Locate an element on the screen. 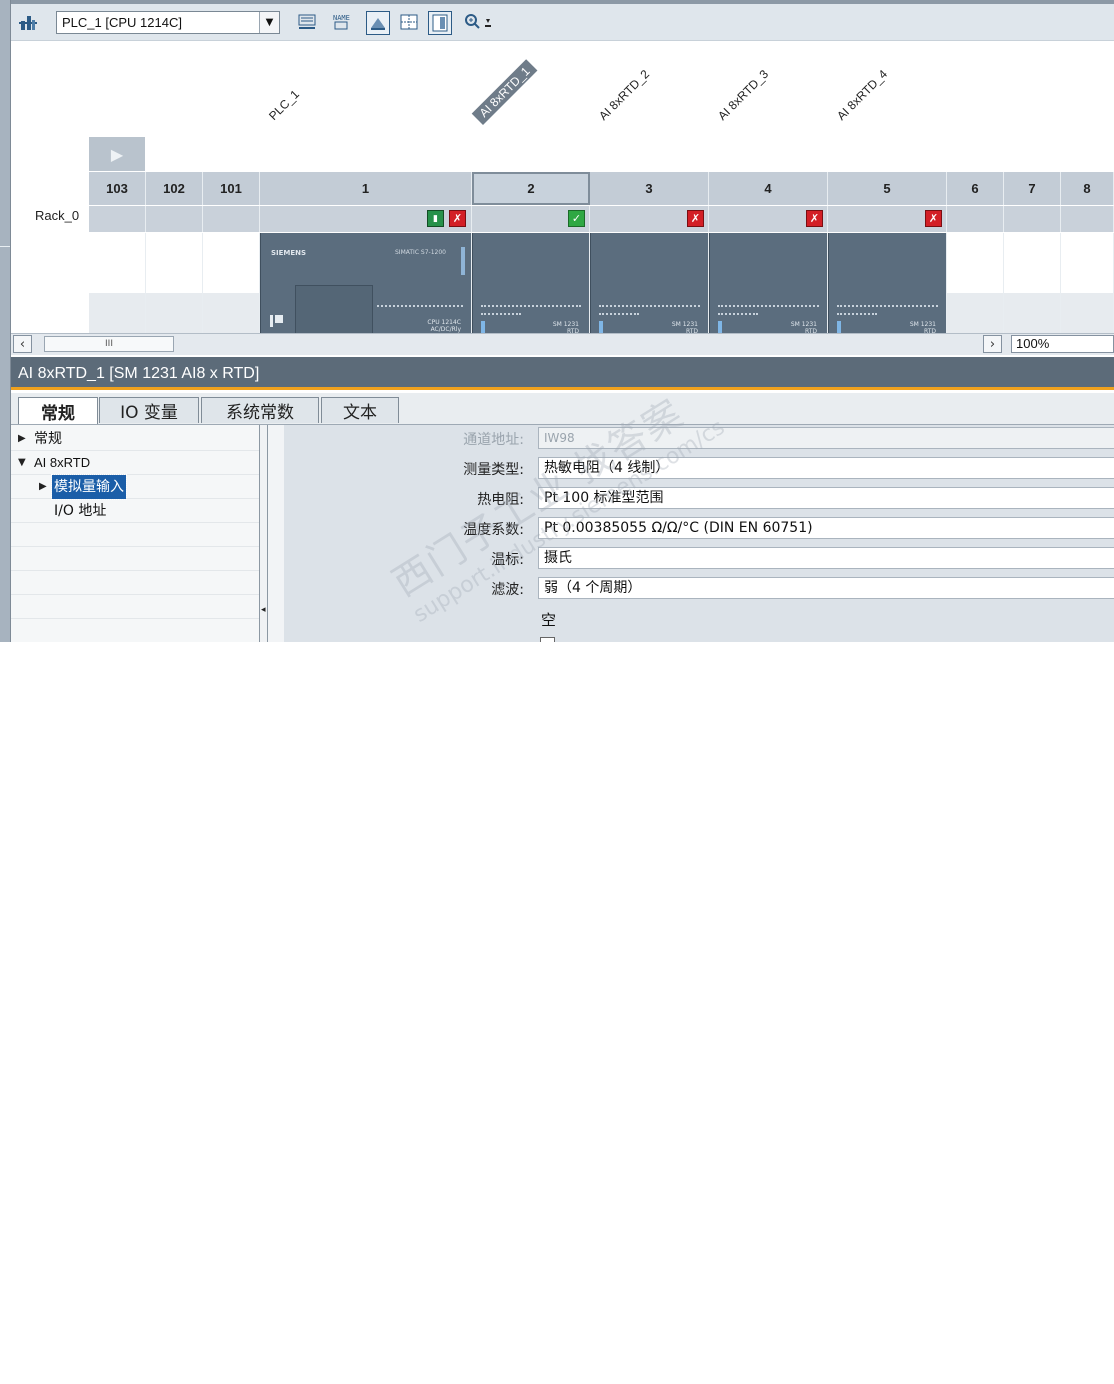  zoom-icon is located at coordinates (481, 22).